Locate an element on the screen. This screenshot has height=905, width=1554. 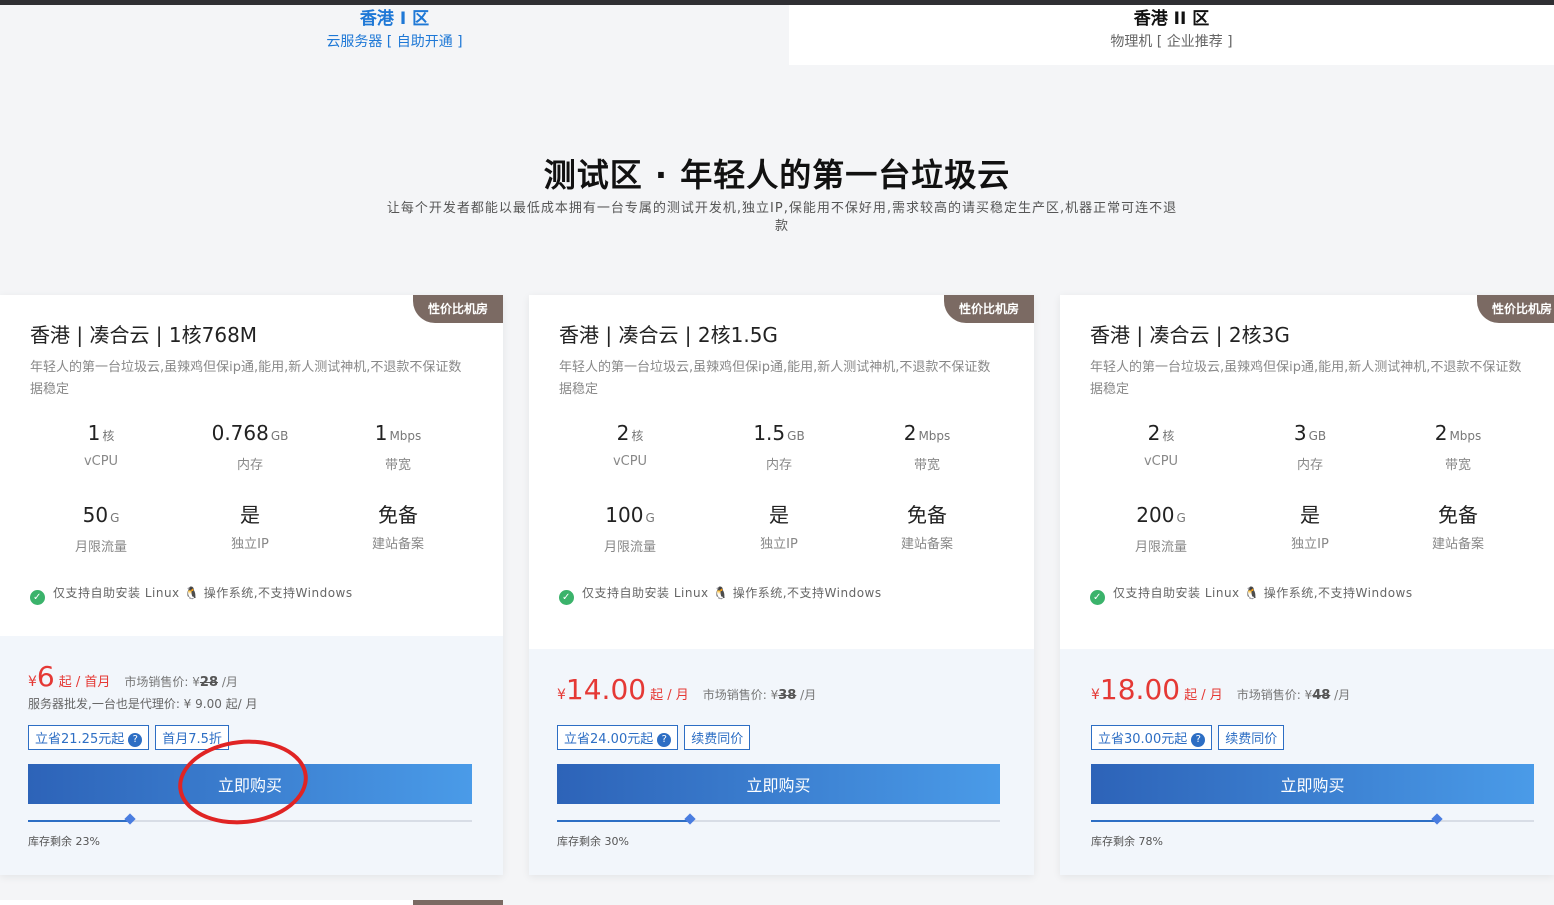
spec-traffic: 200 G 月限流量 is located at coordinates (1161, 529).